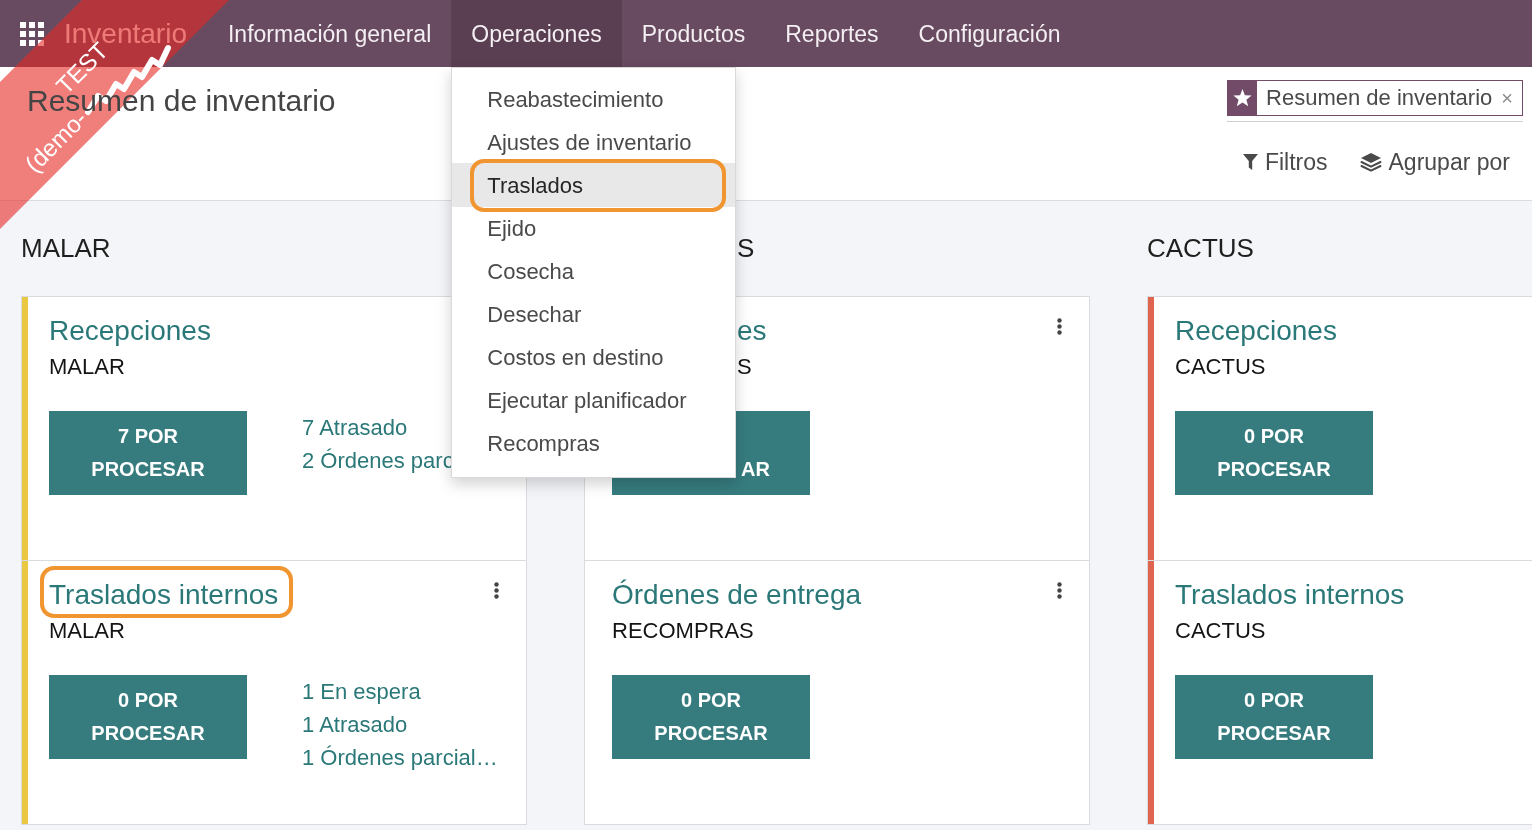 This screenshot has height=830, width=1532. I want to click on menu-item: Traslados, so click(594, 185).